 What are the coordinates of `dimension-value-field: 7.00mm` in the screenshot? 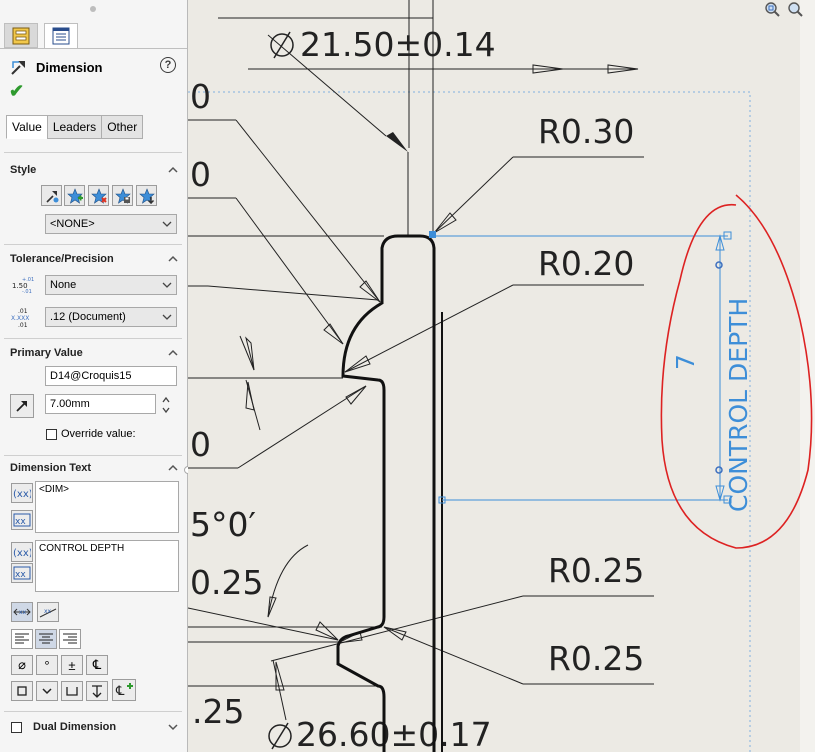 It's located at (100, 404).